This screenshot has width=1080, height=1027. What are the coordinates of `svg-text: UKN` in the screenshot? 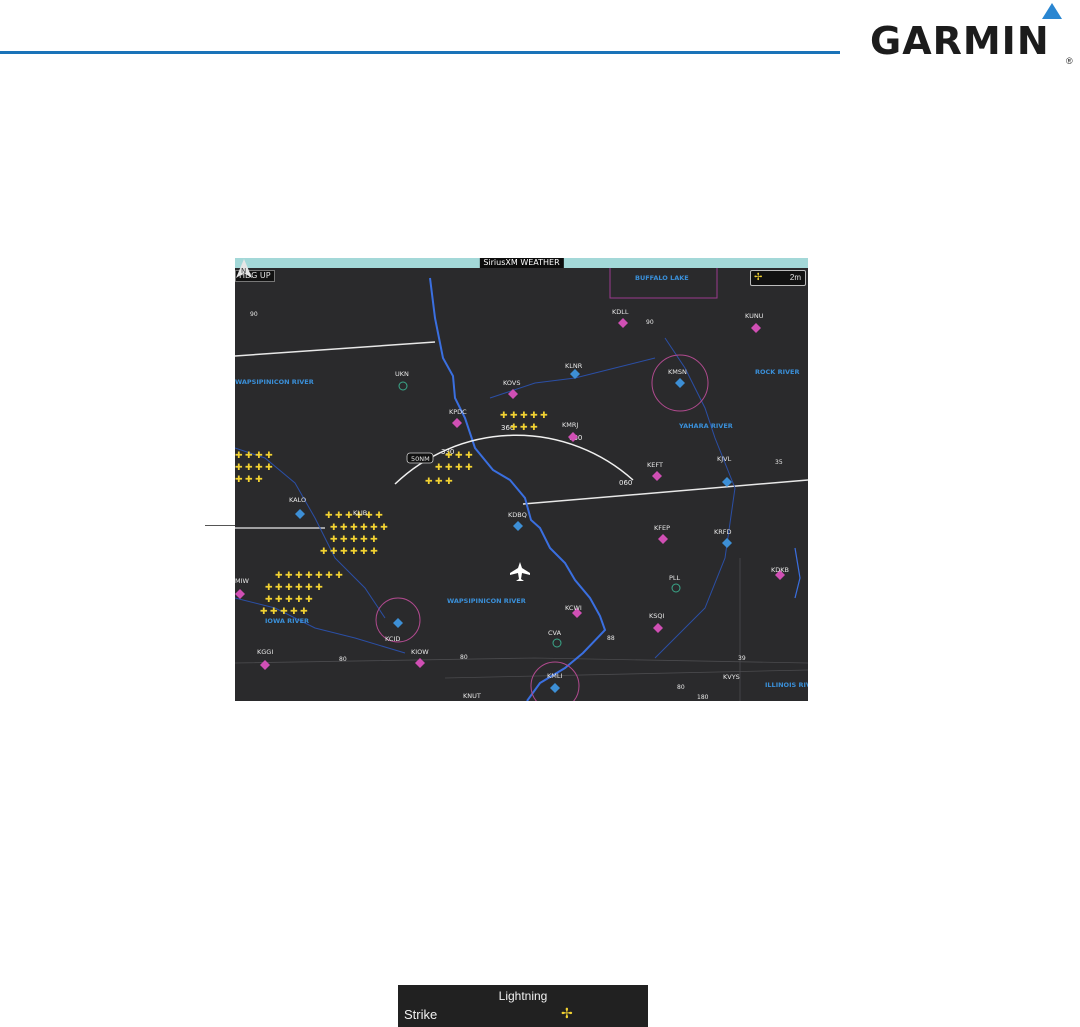 It's located at (402, 374).